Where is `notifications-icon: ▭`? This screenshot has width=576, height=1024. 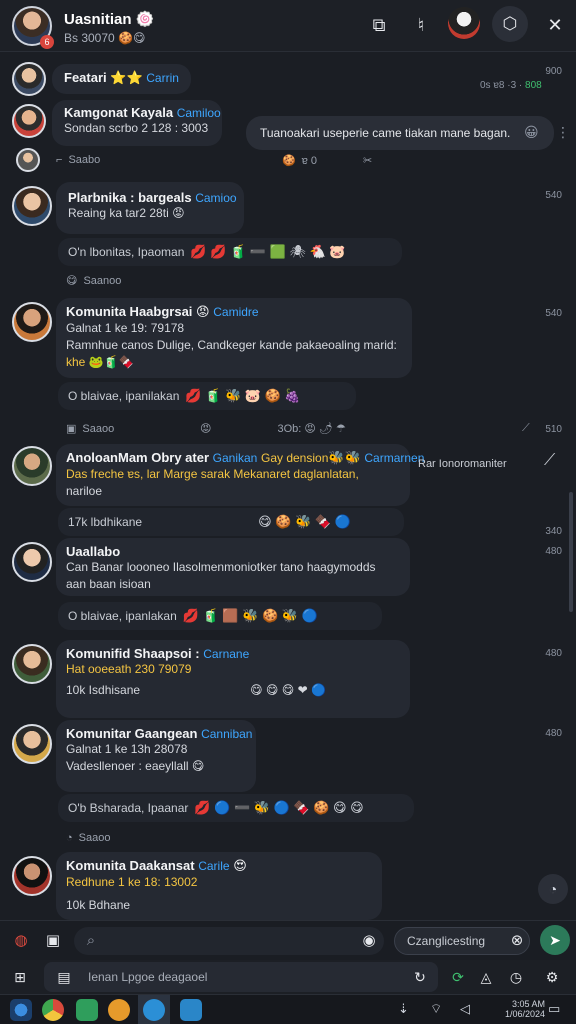 notifications-icon: ▭ is located at coordinates (554, 1009).